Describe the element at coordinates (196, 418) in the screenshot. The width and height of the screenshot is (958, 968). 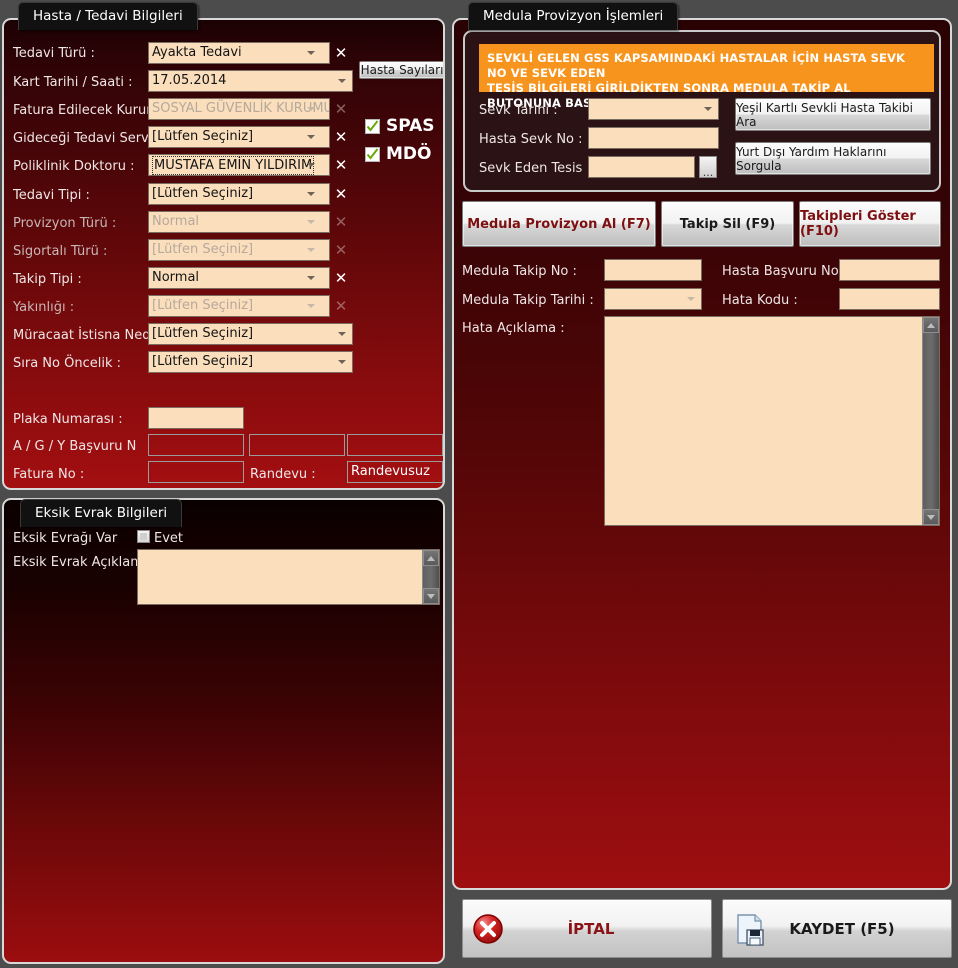
I see `input-plaka-numarasi` at that location.